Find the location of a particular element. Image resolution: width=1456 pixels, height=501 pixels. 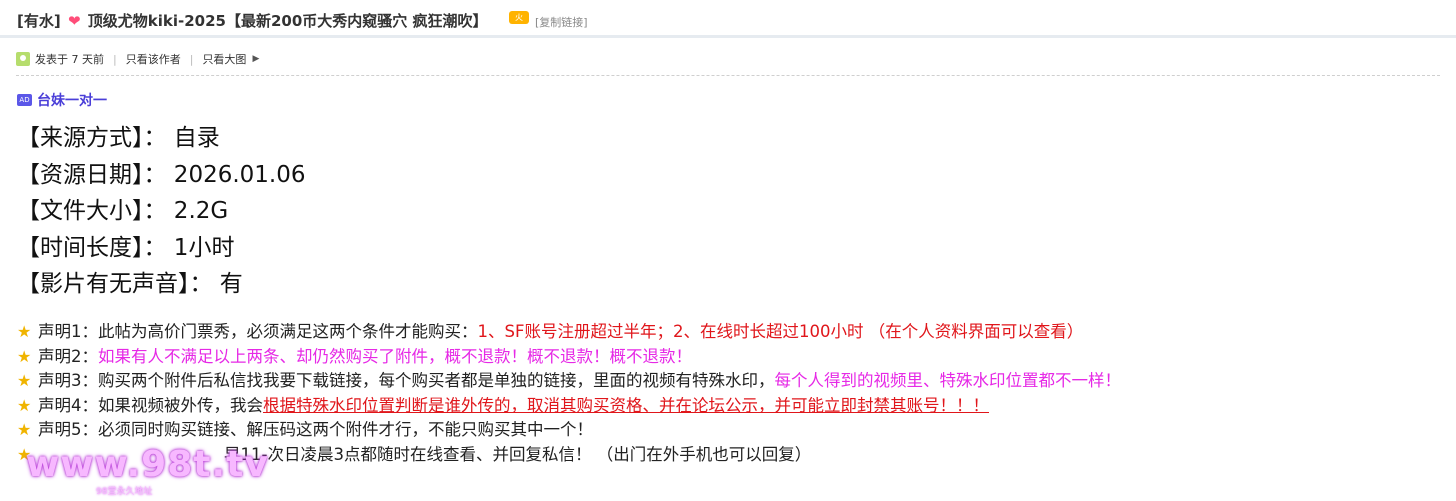

hot-icon: 火 is located at coordinates (519, 17).